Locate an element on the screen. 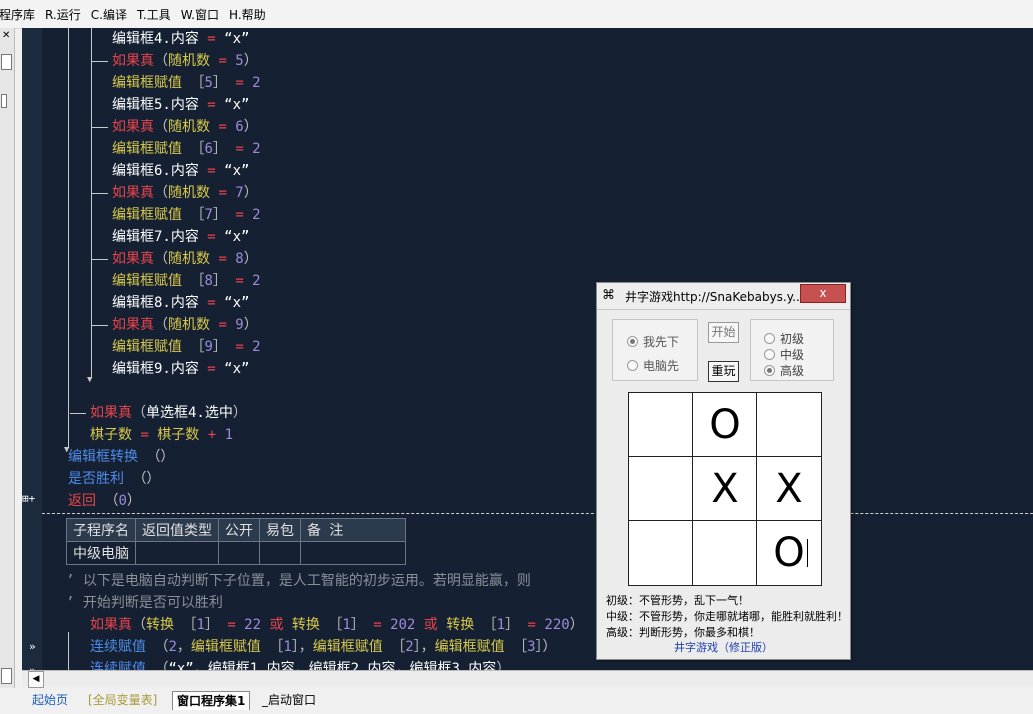 The image size is (1033, 714). code-line: 编辑框转换 （） is located at coordinates (121, 457).